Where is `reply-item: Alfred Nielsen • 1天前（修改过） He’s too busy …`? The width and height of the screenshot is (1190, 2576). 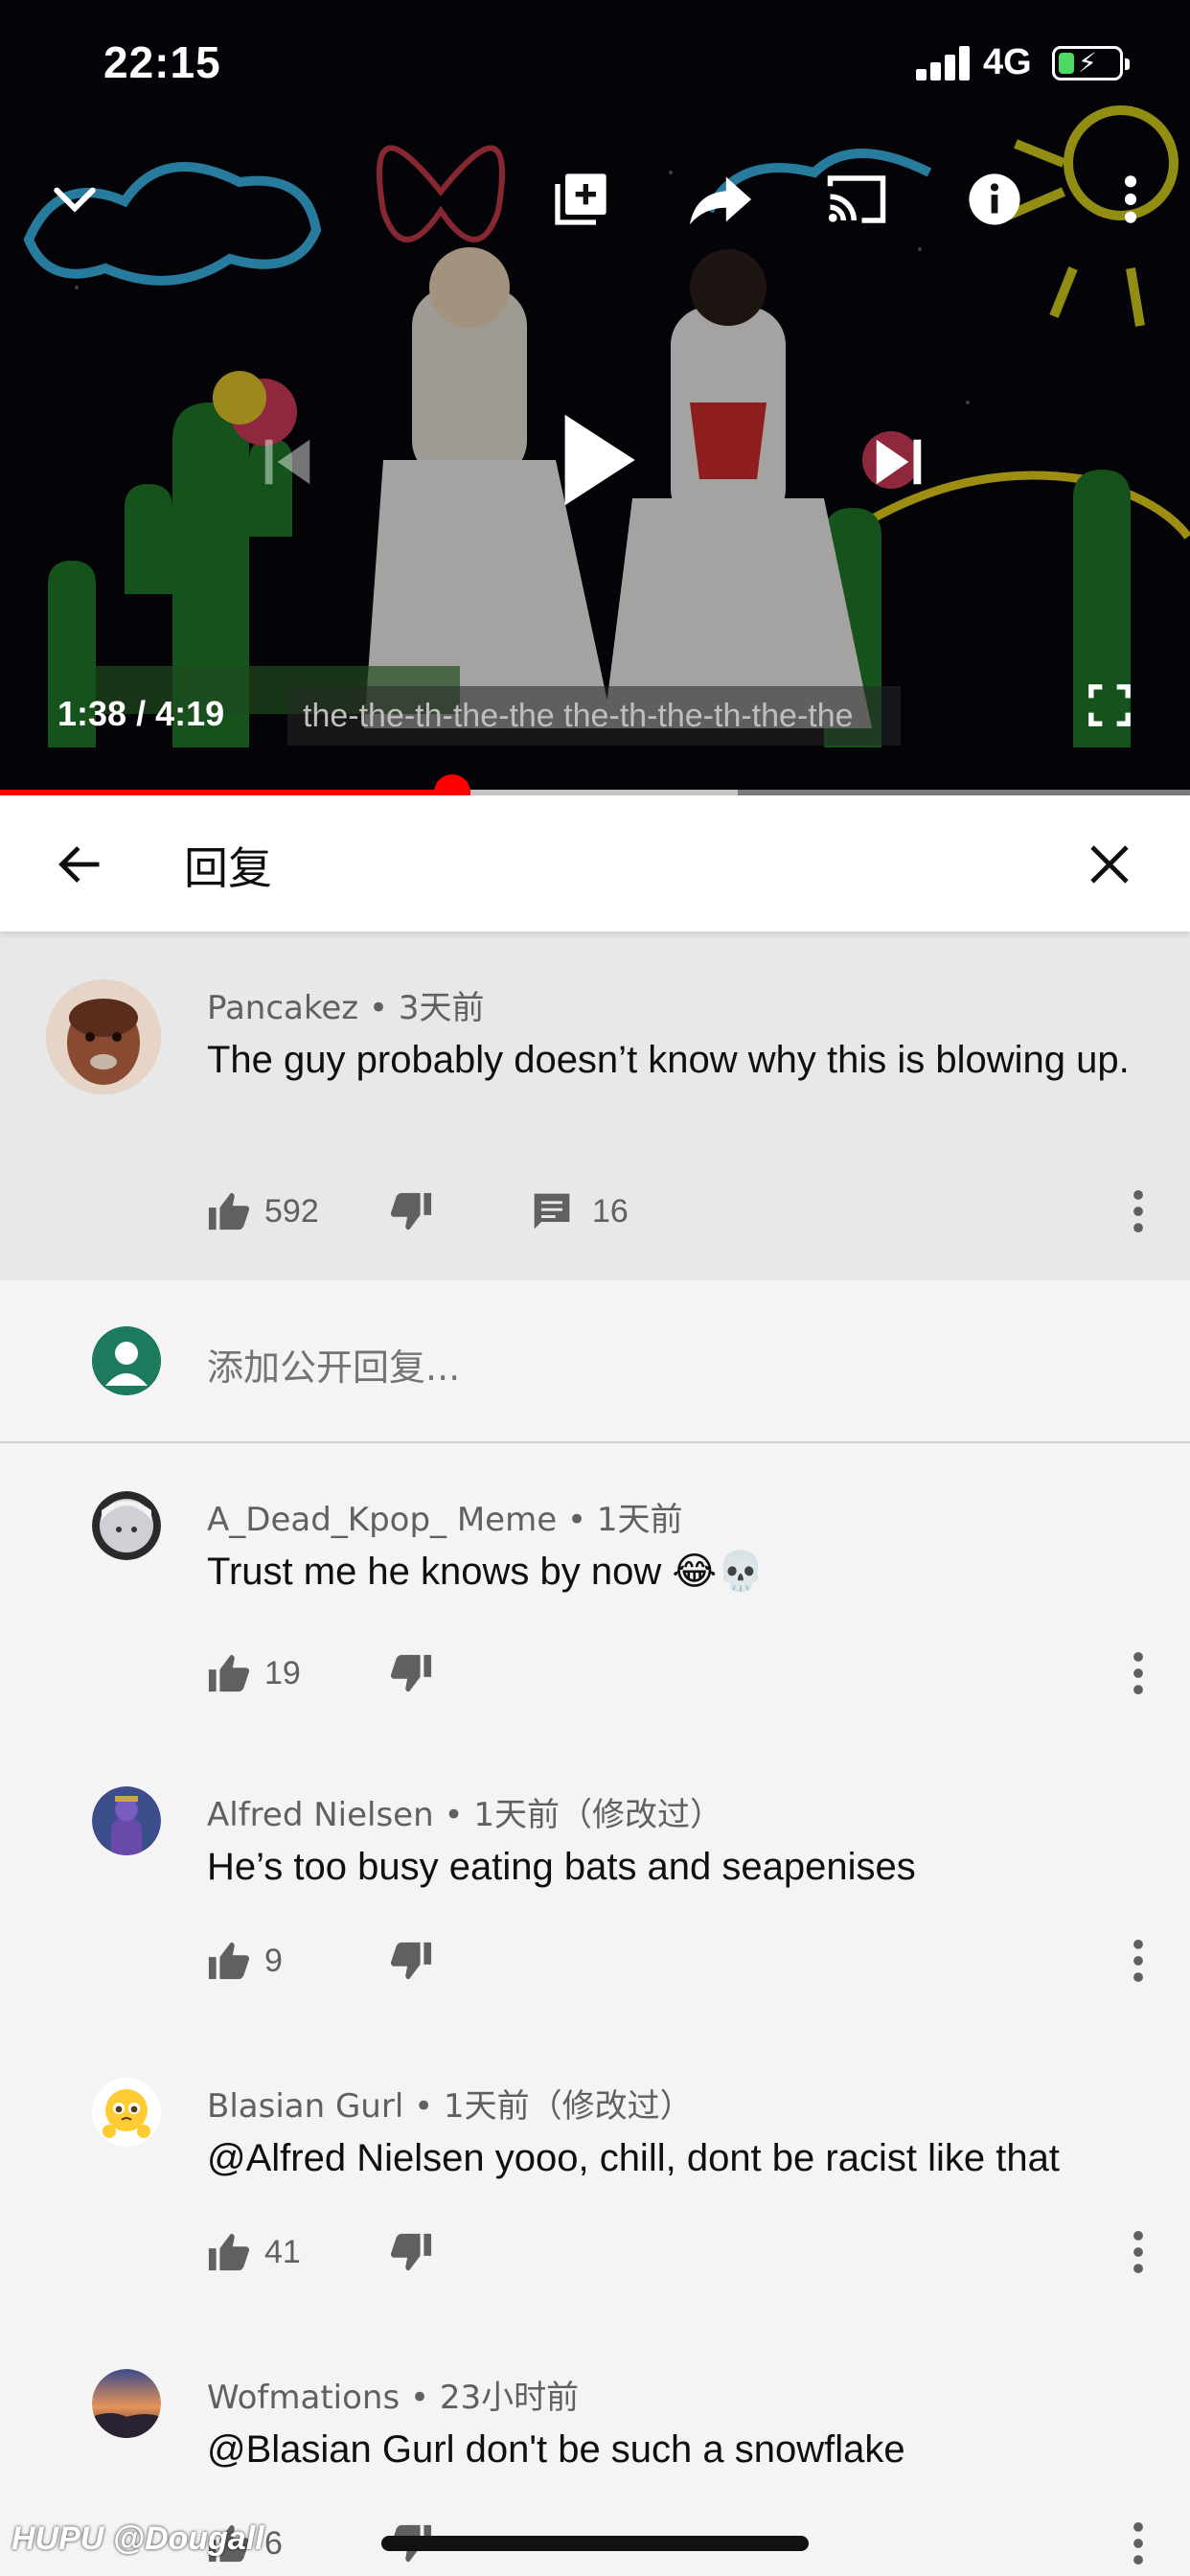
reply-item: Alfred Nielsen • 1天前（修改过） He’s too busy … is located at coordinates (595, 1882).